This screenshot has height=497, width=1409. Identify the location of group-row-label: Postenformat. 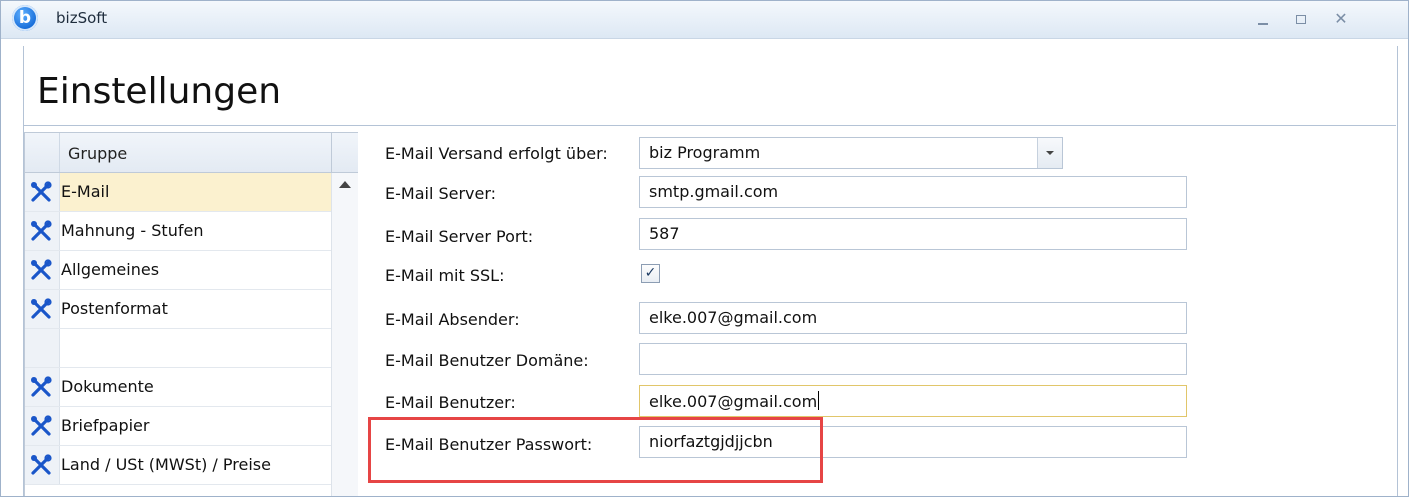
(114, 308).